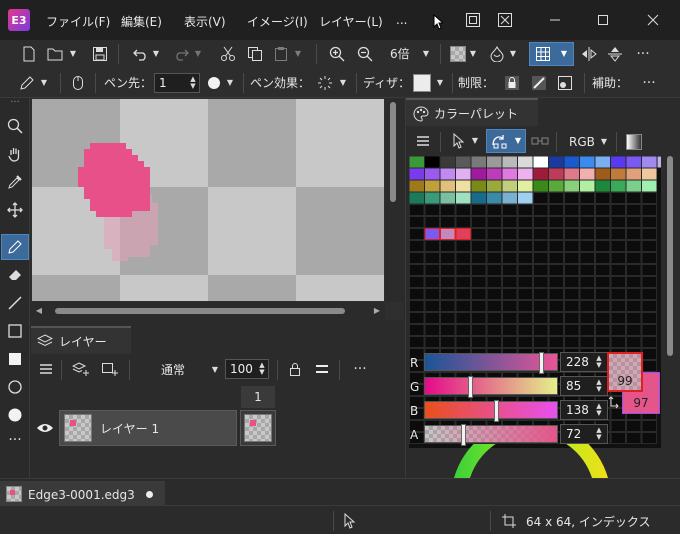 Image resolution: width=680 pixels, height=534 pixels. I want to click on pen-tip-spinner-icon: ▲ ▼, so click(193, 83).